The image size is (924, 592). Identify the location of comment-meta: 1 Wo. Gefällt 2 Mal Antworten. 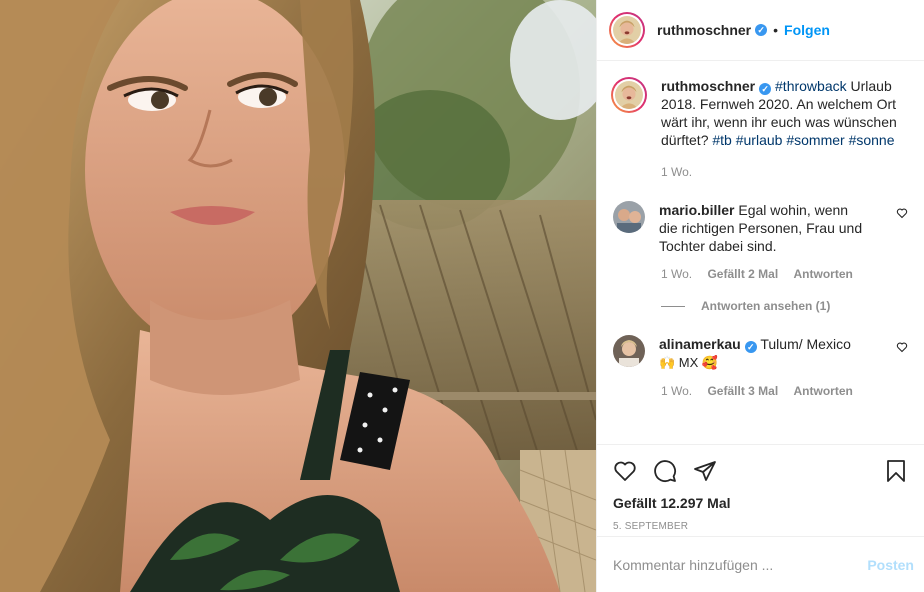
(784, 274).